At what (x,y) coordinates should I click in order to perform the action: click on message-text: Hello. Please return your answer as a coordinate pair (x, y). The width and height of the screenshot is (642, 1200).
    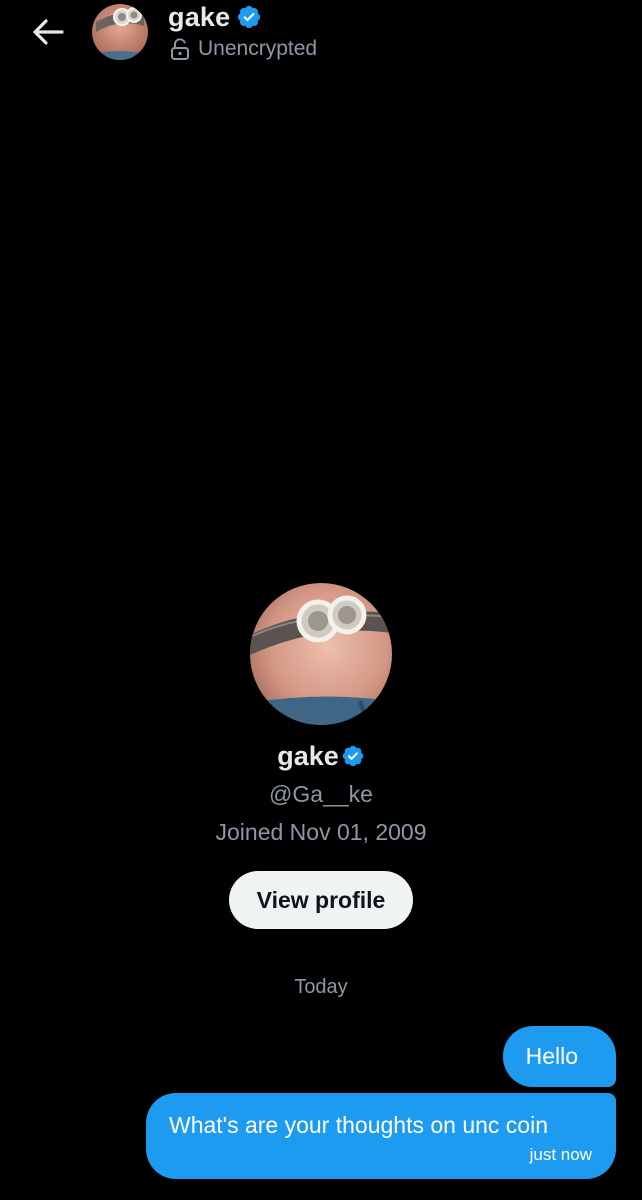
    Looking at the image, I should click on (551, 1056).